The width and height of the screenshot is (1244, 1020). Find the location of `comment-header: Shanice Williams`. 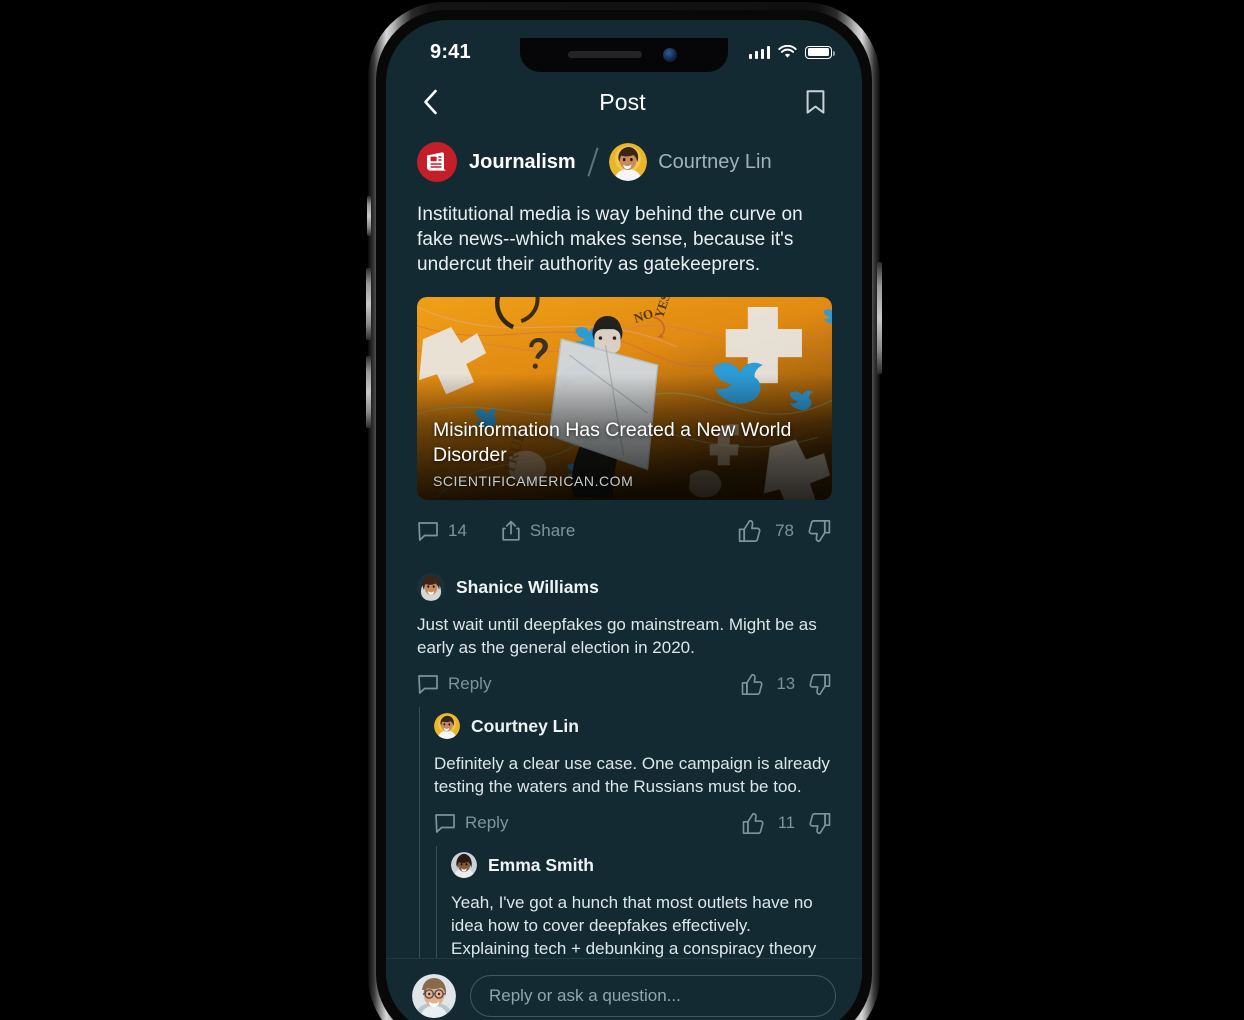

comment-header: Shanice Williams is located at coordinates (624, 587).